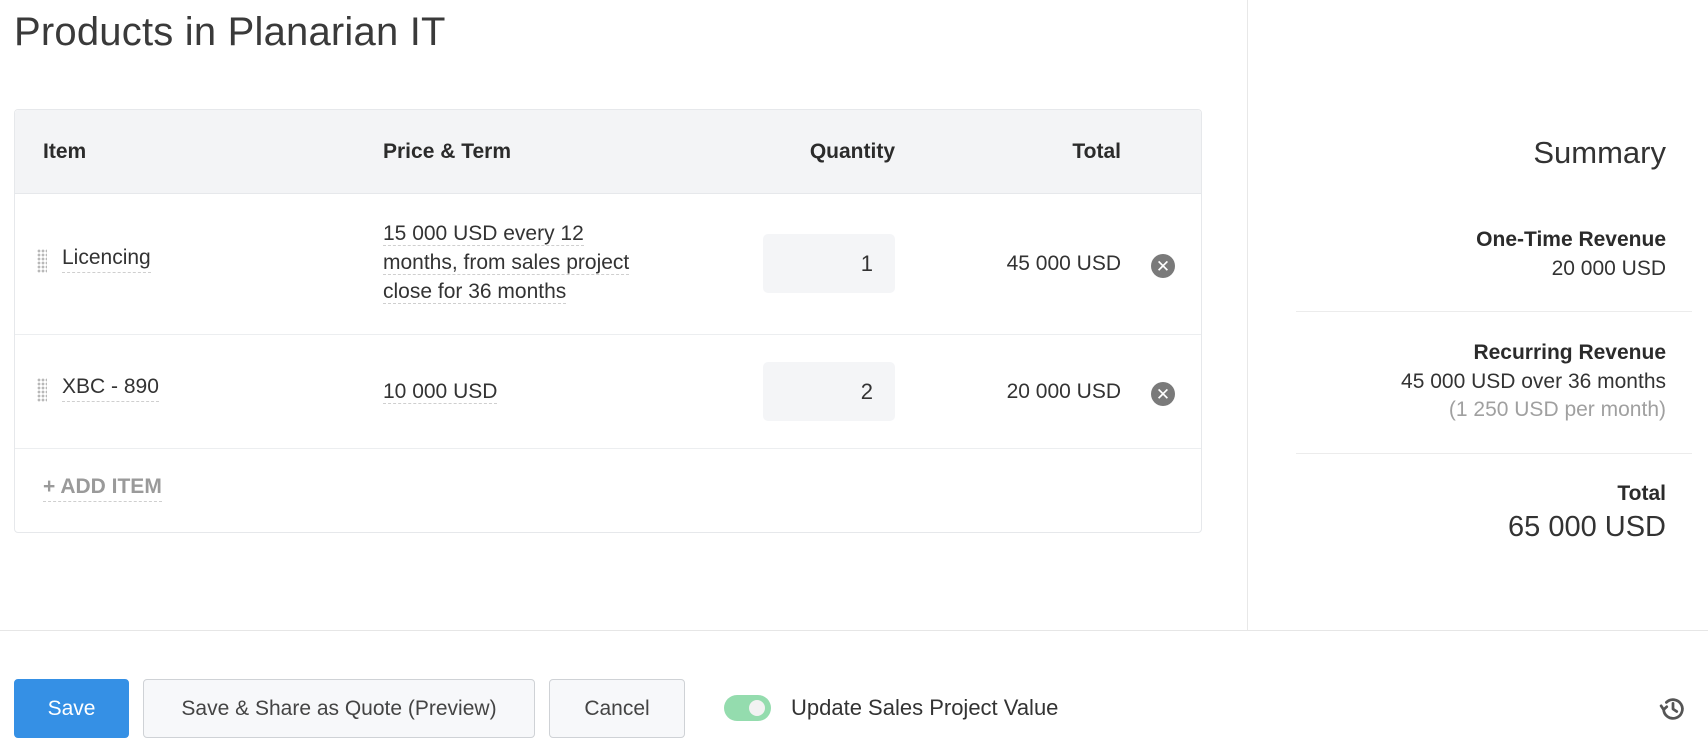  What do you see at coordinates (1571, 254) in the screenshot?
I see `one-time-revenue: One-Time Revenue 20 000 USD` at bounding box center [1571, 254].